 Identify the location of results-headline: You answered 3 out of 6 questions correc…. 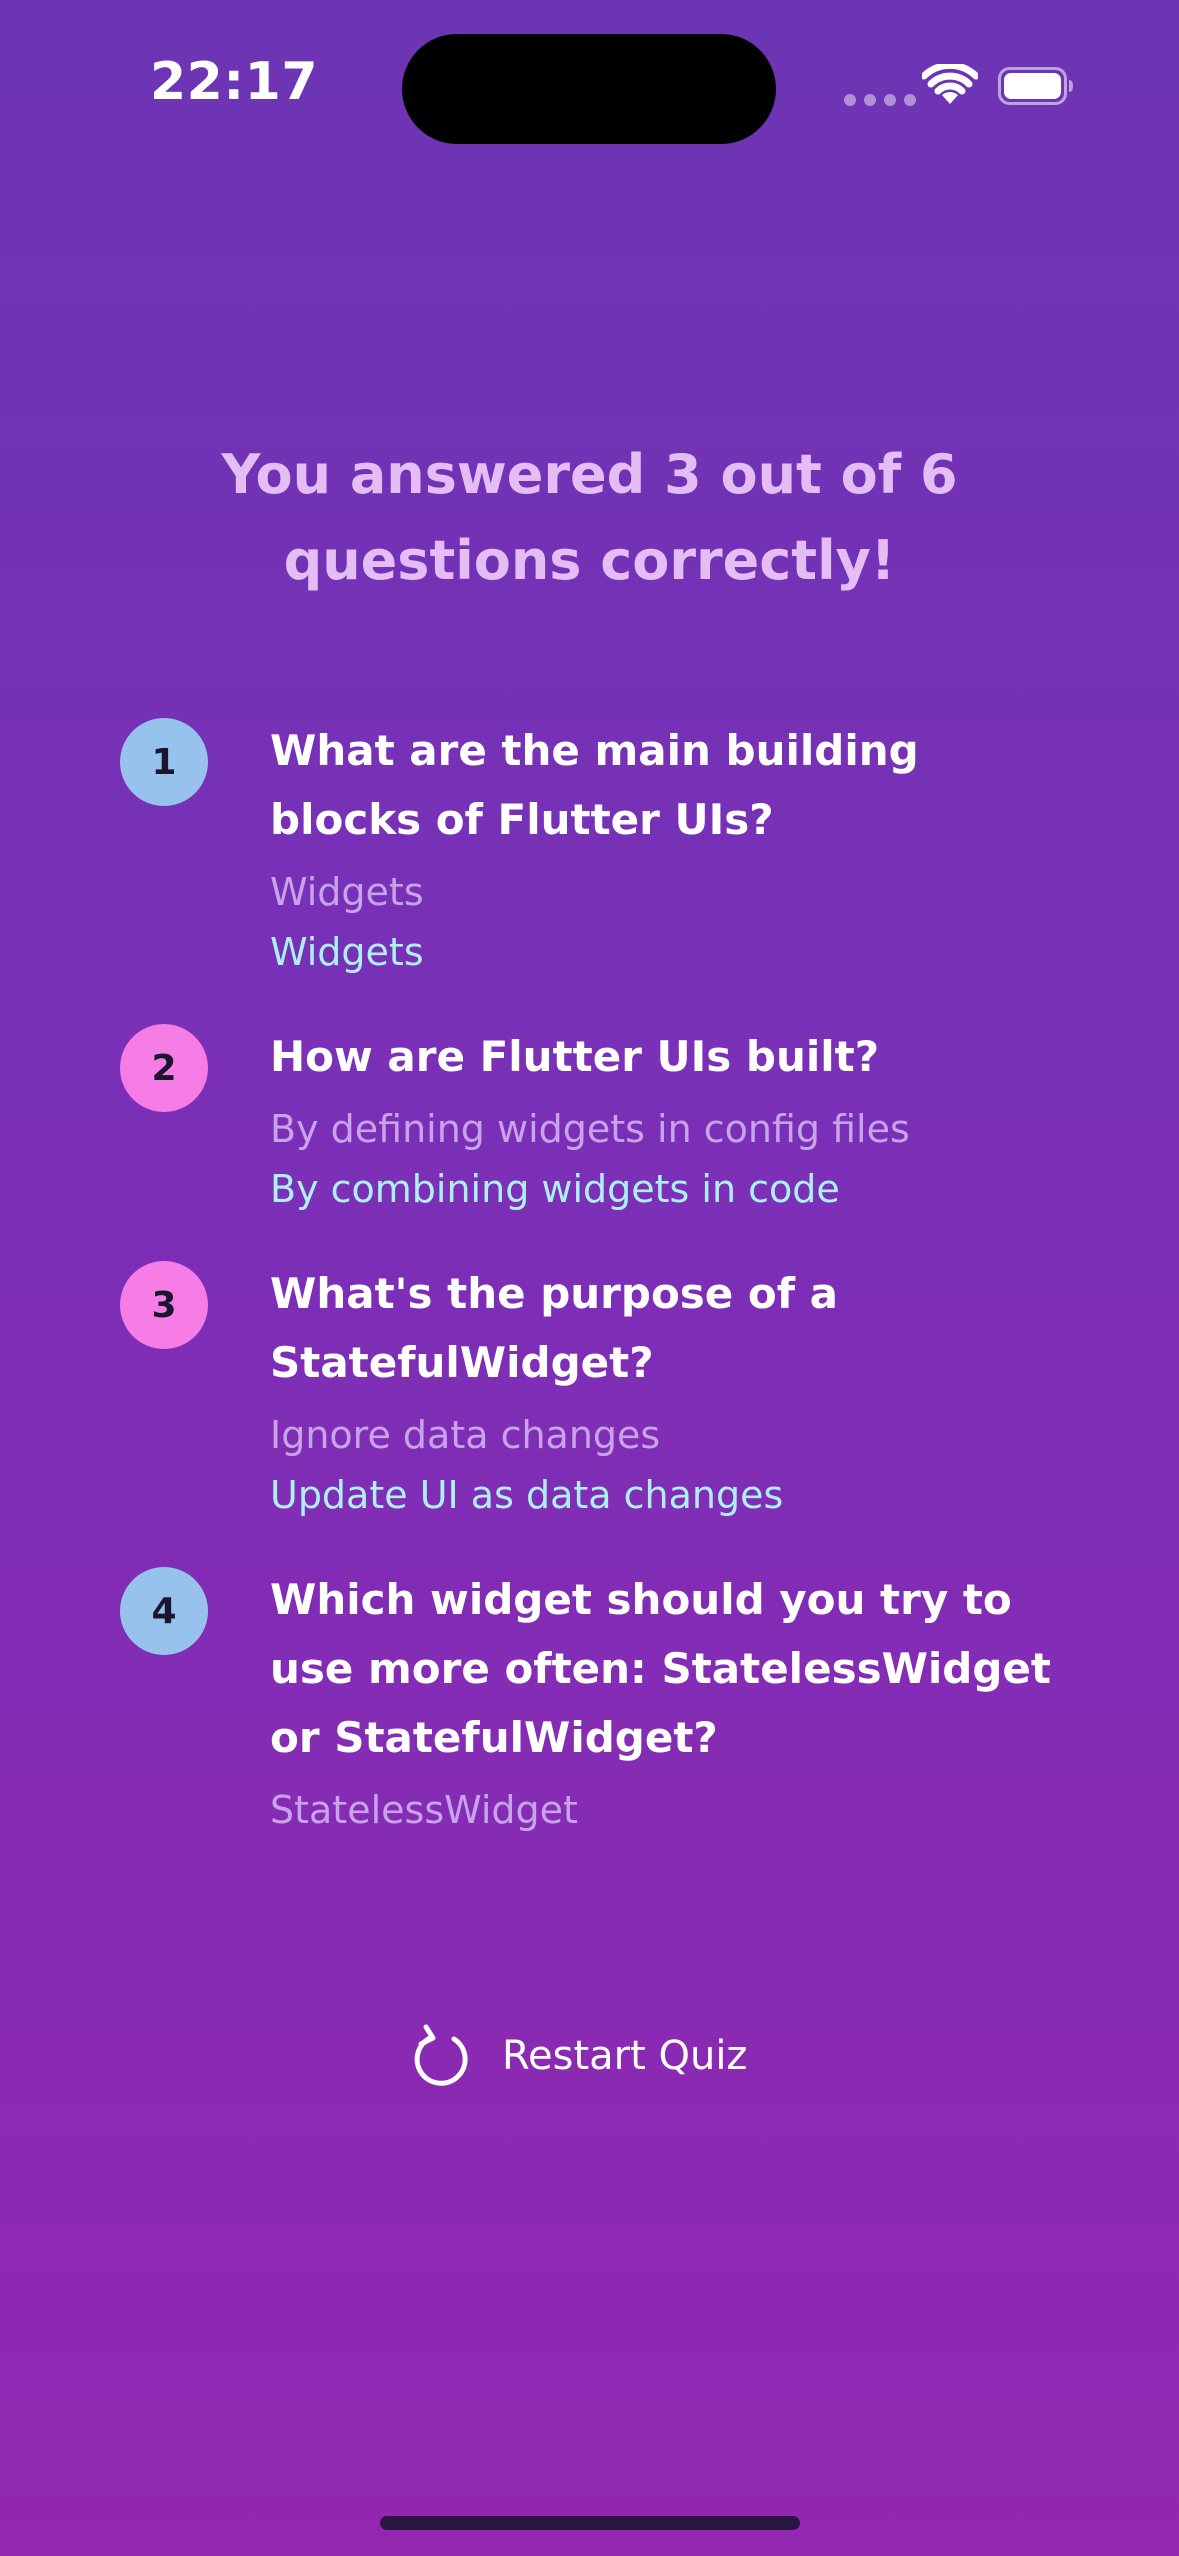
(589, 517).